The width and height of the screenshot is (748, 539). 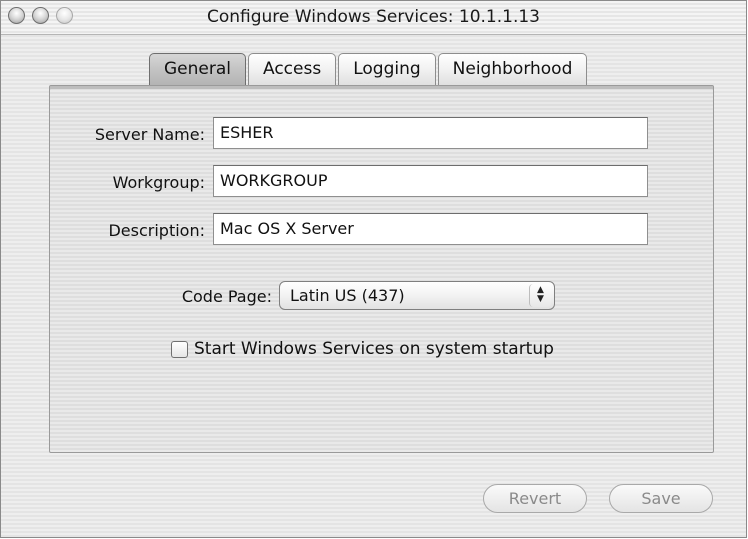 I want to click on server-name-field: ESHER, so click(x=430, y=133).